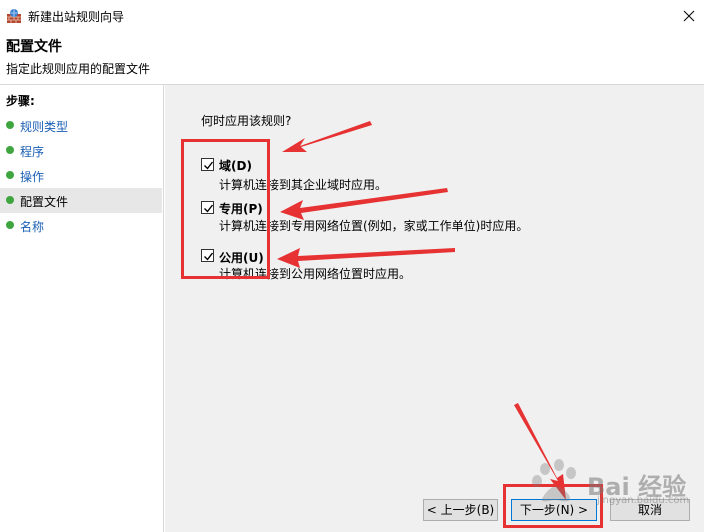  I want to click on close-icon, so click(689, 16).